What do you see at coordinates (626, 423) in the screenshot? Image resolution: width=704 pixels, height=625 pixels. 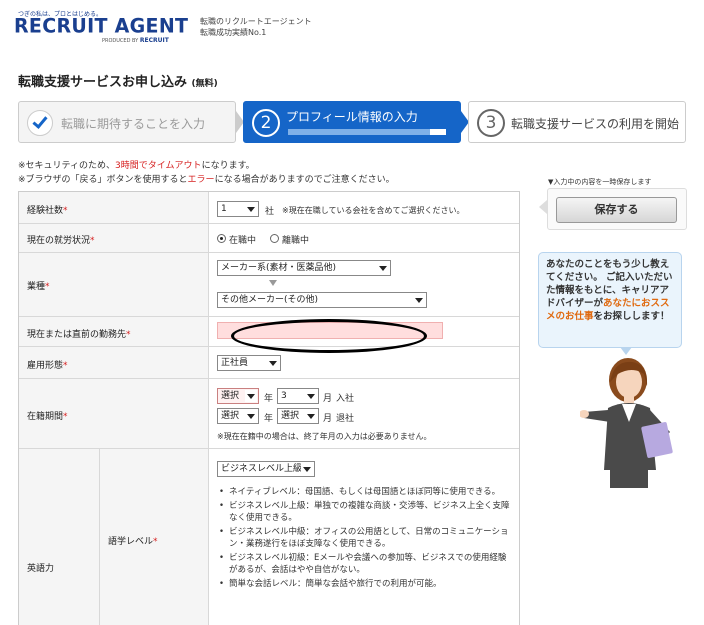 I see `advisor-illustration` at bounding box center [626, 423].